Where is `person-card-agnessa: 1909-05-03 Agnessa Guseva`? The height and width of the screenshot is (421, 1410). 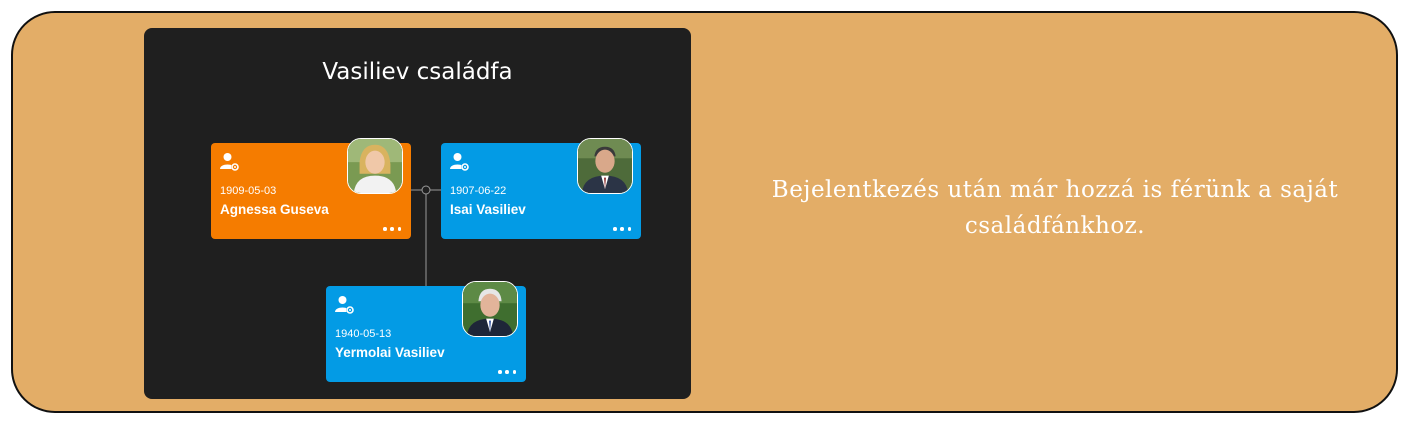
person-card-agnessa: 1909-05-03 Agnessa Guseva is located at coordinates (311, 188).